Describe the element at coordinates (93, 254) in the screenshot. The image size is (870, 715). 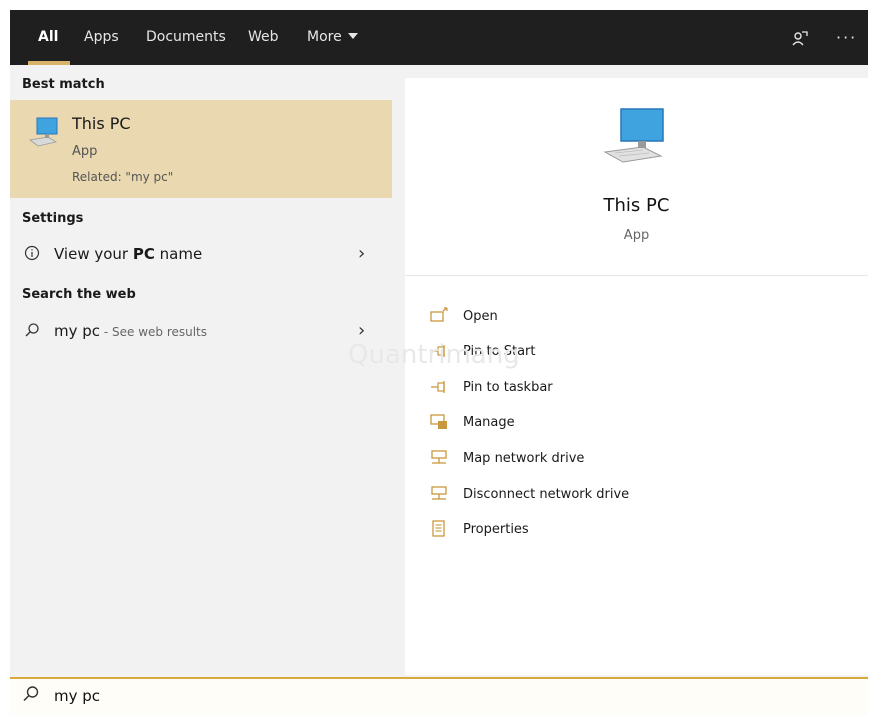
I see `settings-item-prefix: View your` at that location.